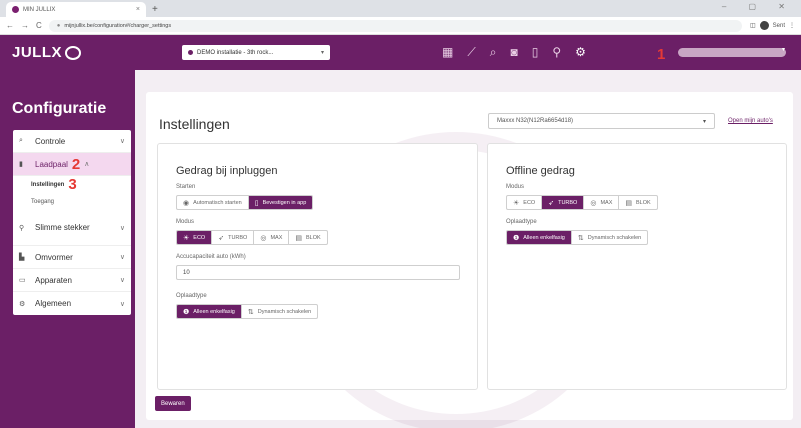  What do you see at coordinates (214, 311) in the screenshot?
I see `option-label: Alleen enkelfasig` at bounding box center [214, 311].